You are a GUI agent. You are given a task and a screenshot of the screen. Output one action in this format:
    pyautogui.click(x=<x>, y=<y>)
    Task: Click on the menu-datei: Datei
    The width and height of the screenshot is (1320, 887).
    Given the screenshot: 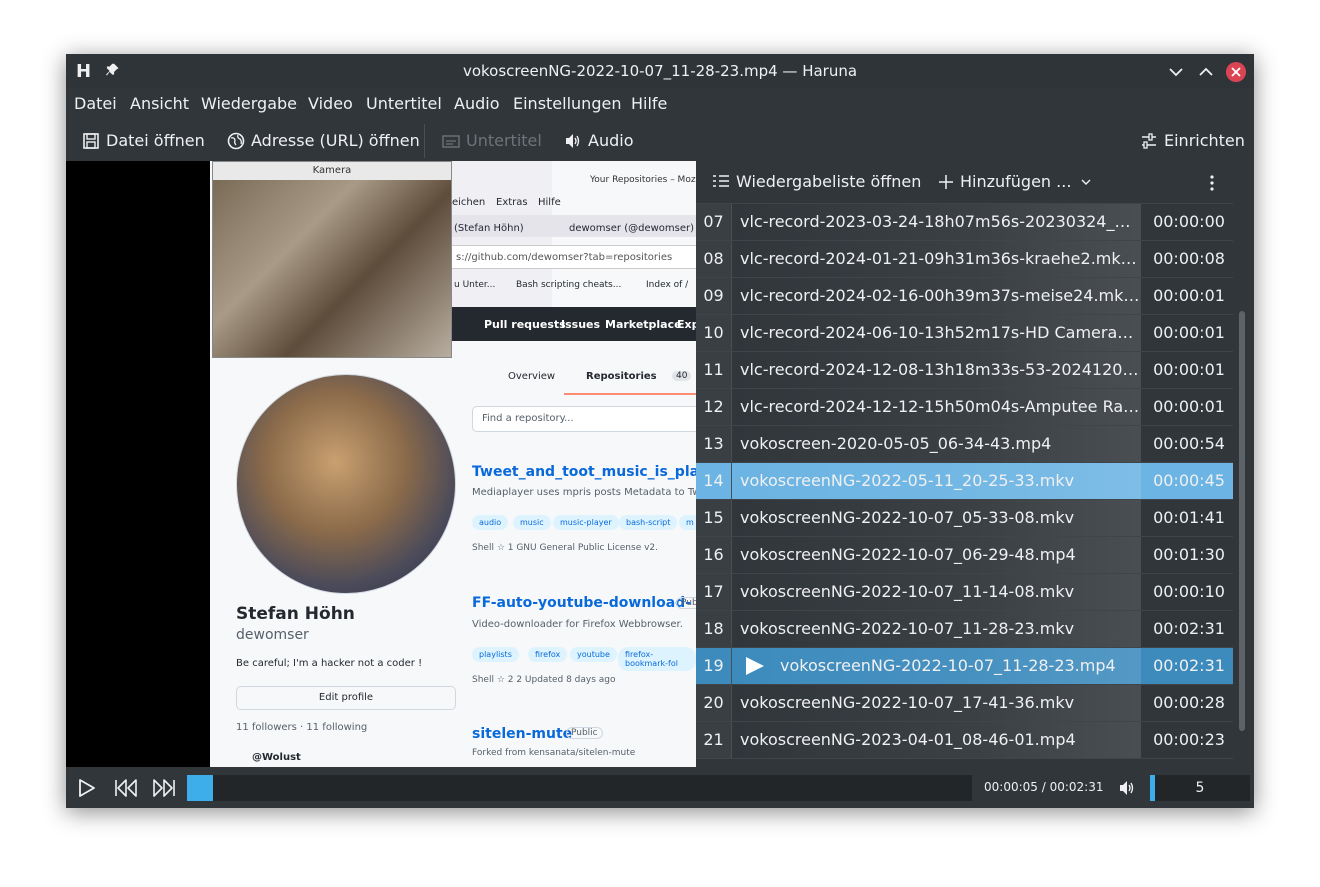 What is the action you would take?
    pyautogui.click(x=95, y=103)
    